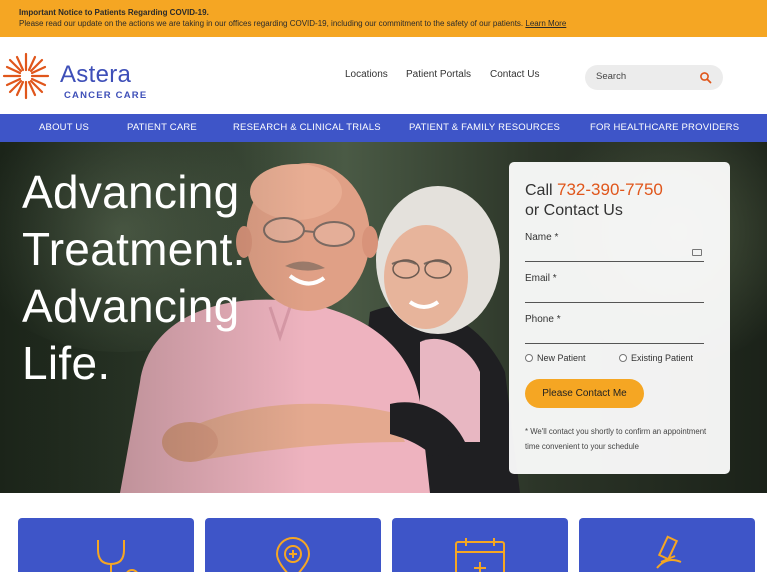 This screenshot has height=572, width=767. I want to click on brand-name: Astera, so click(95, 75).